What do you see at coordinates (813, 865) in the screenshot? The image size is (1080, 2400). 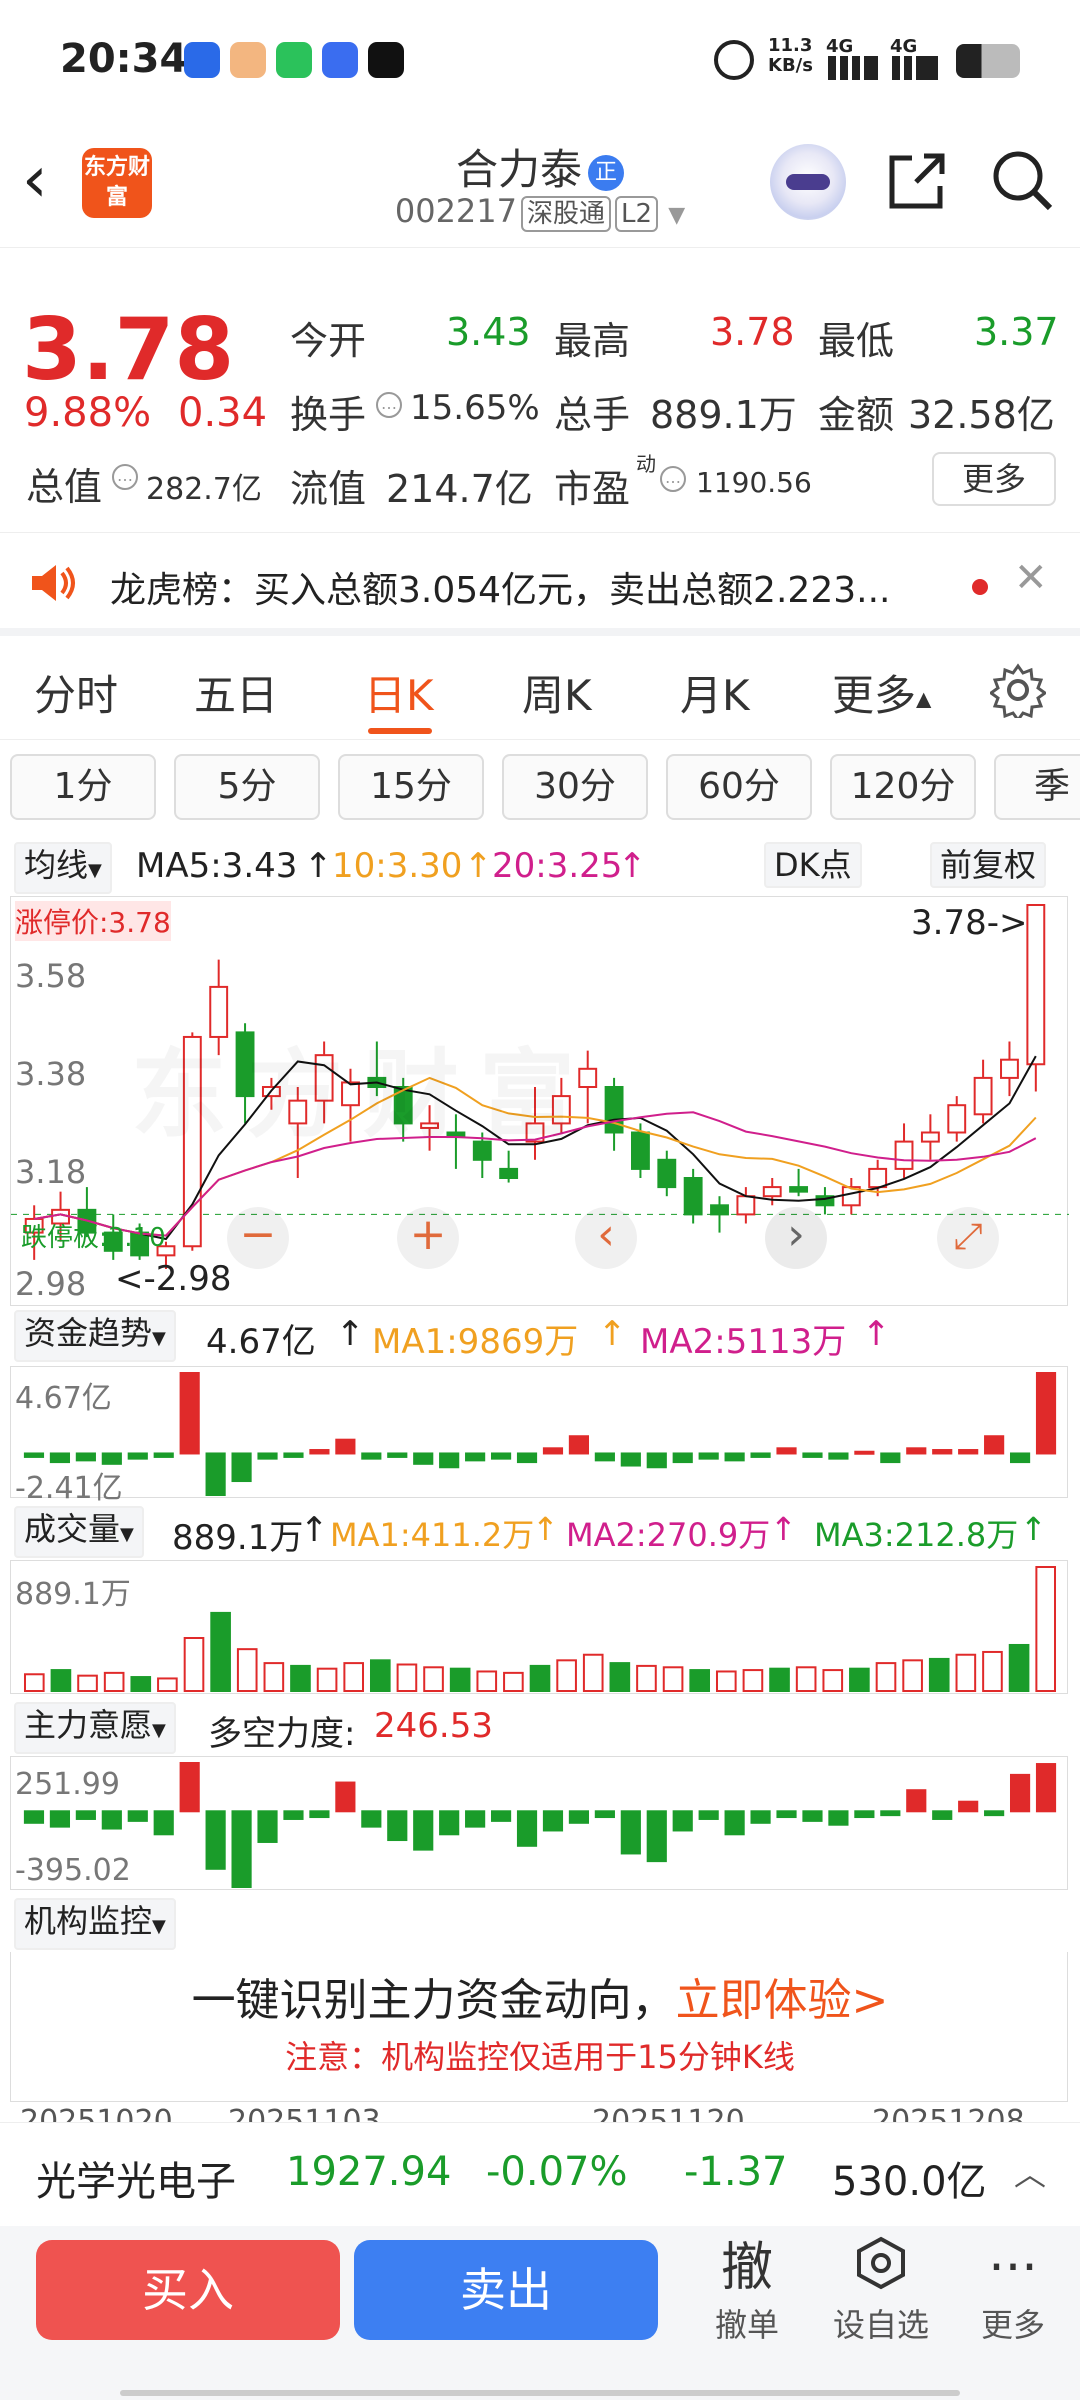 I see `dk-point-button: DK点` at bounding box center [813, 865].